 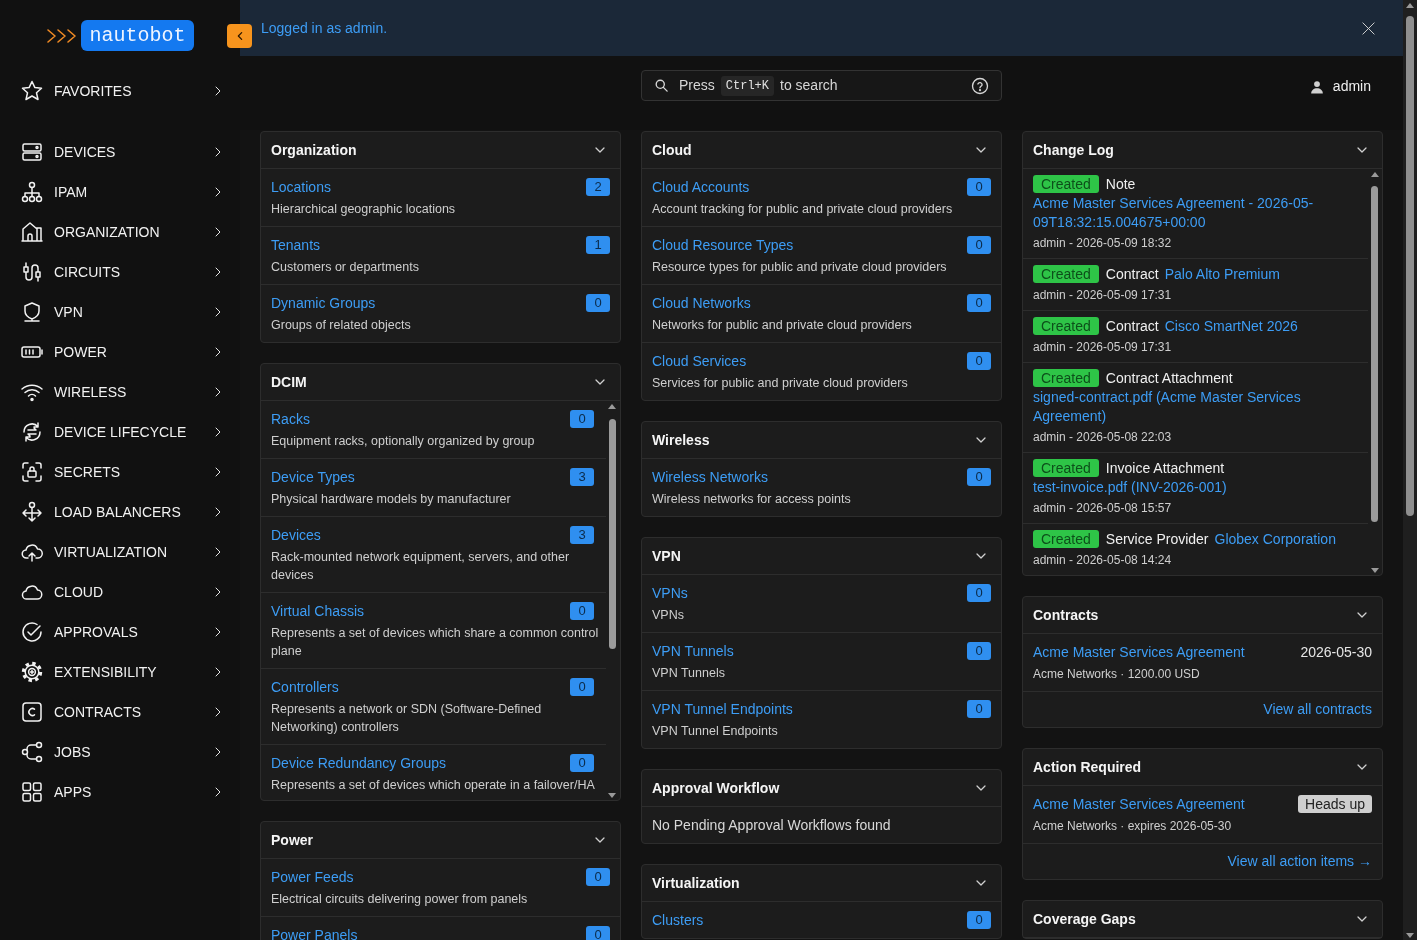 I want to click on logo-wordmark: nautobot, so click(x=137, y=35).